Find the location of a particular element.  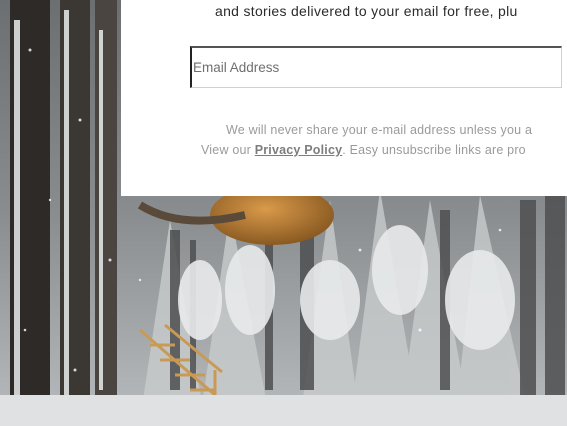

email-address-input is located at coordinates (376, 67).